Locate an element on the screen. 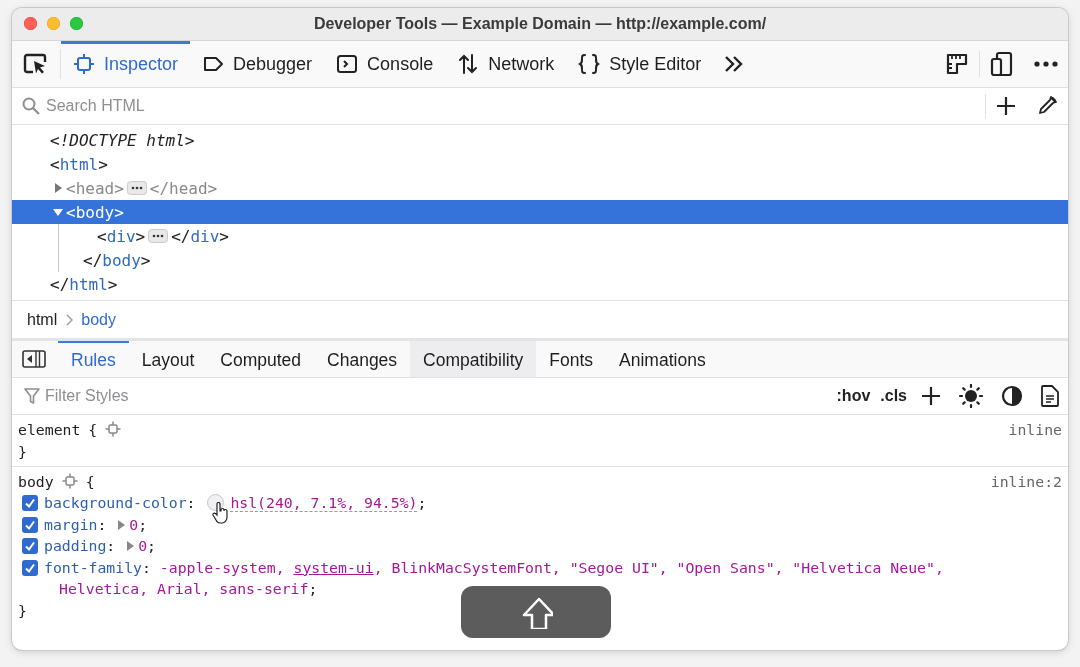 The width and height of the screenshot is (1080, 667). search-icon is located at coordinates (31, 106).